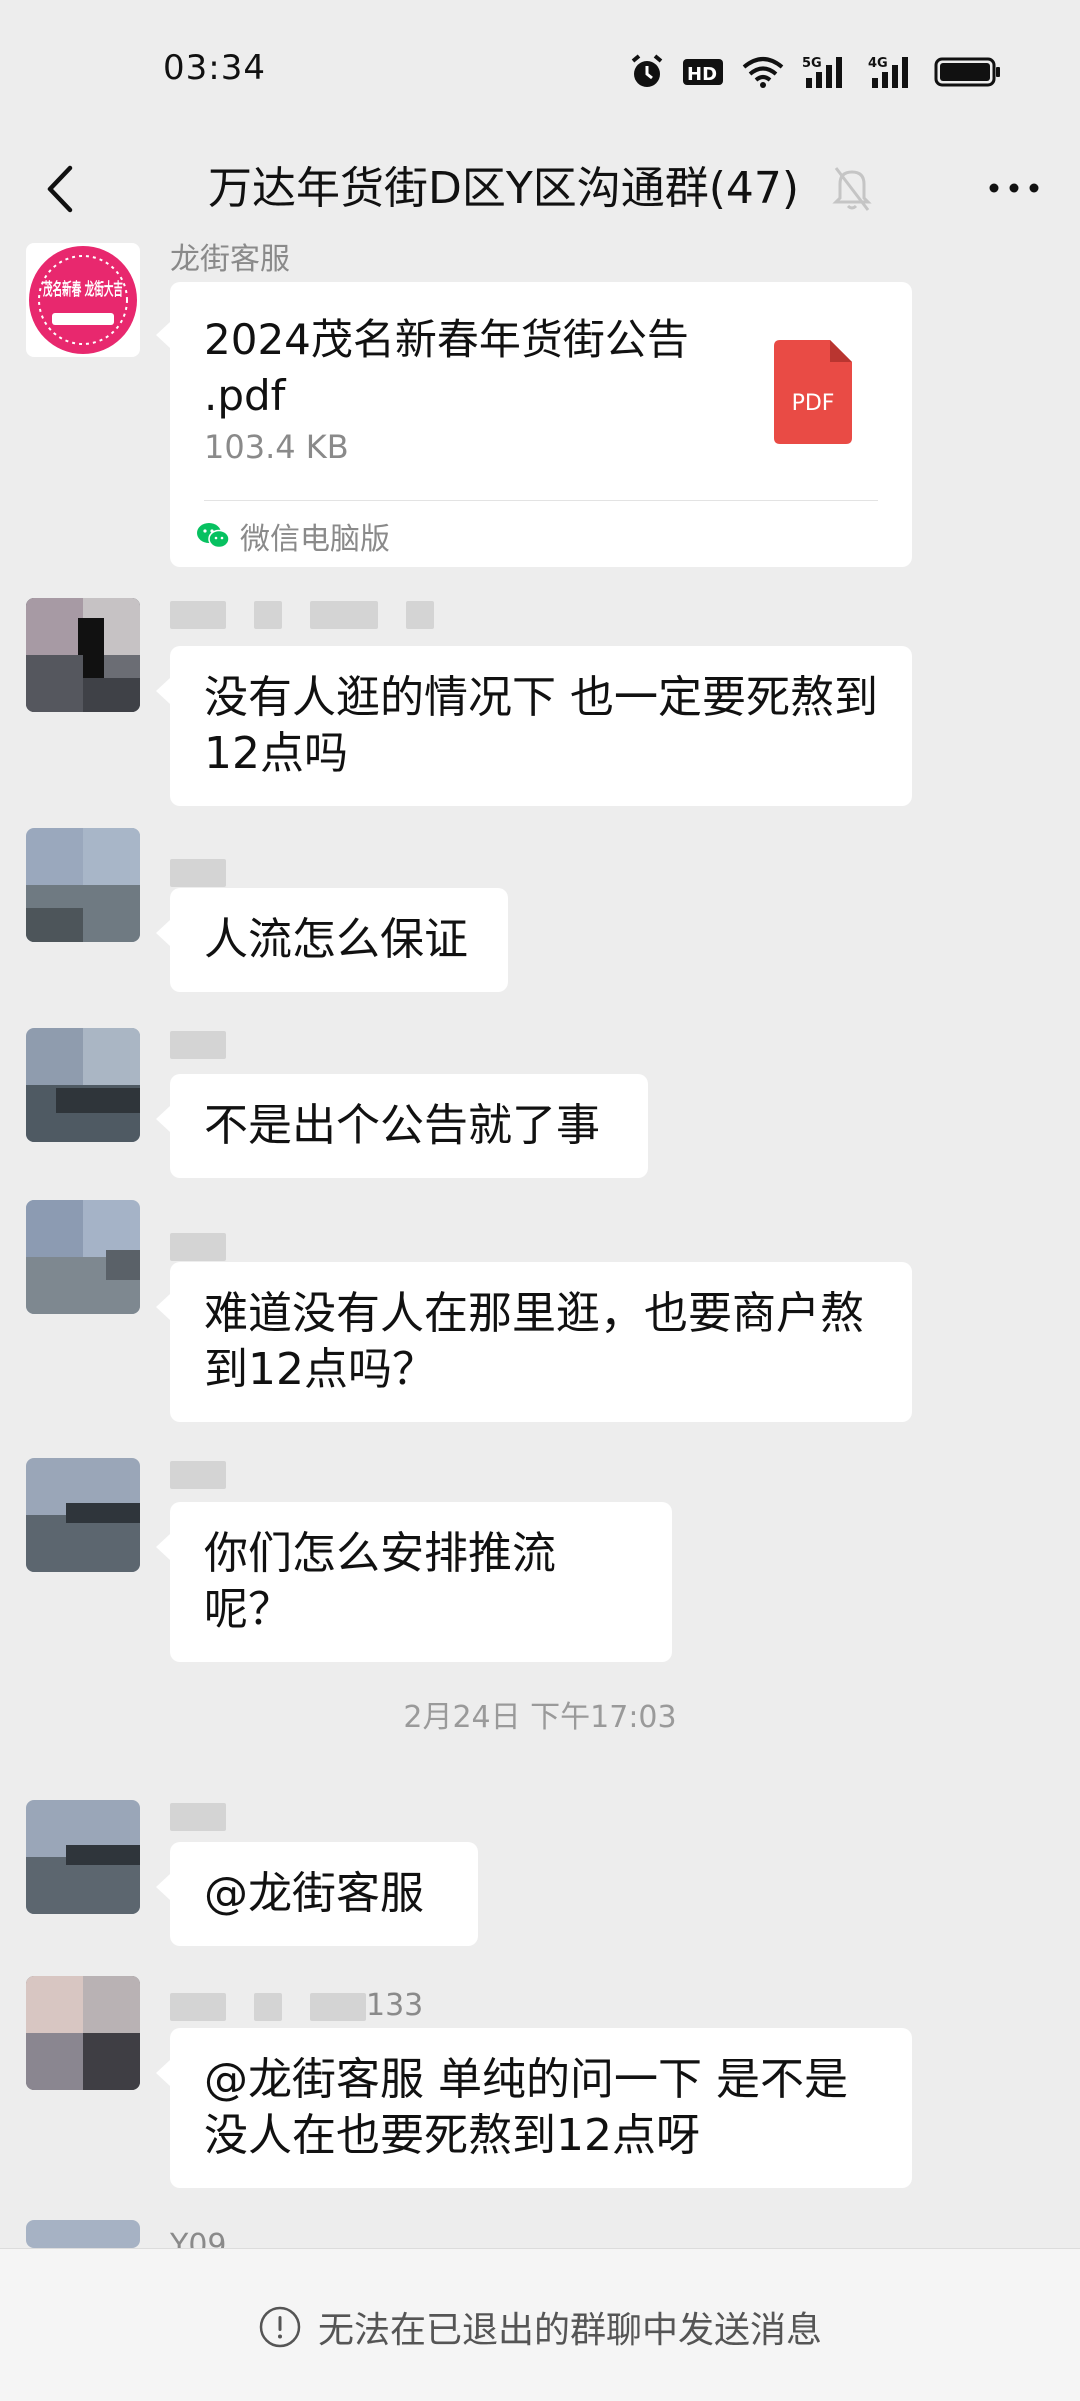 This screenshot has height=2401, width=1080. I want to click on battery-icon, so click(967, 72).